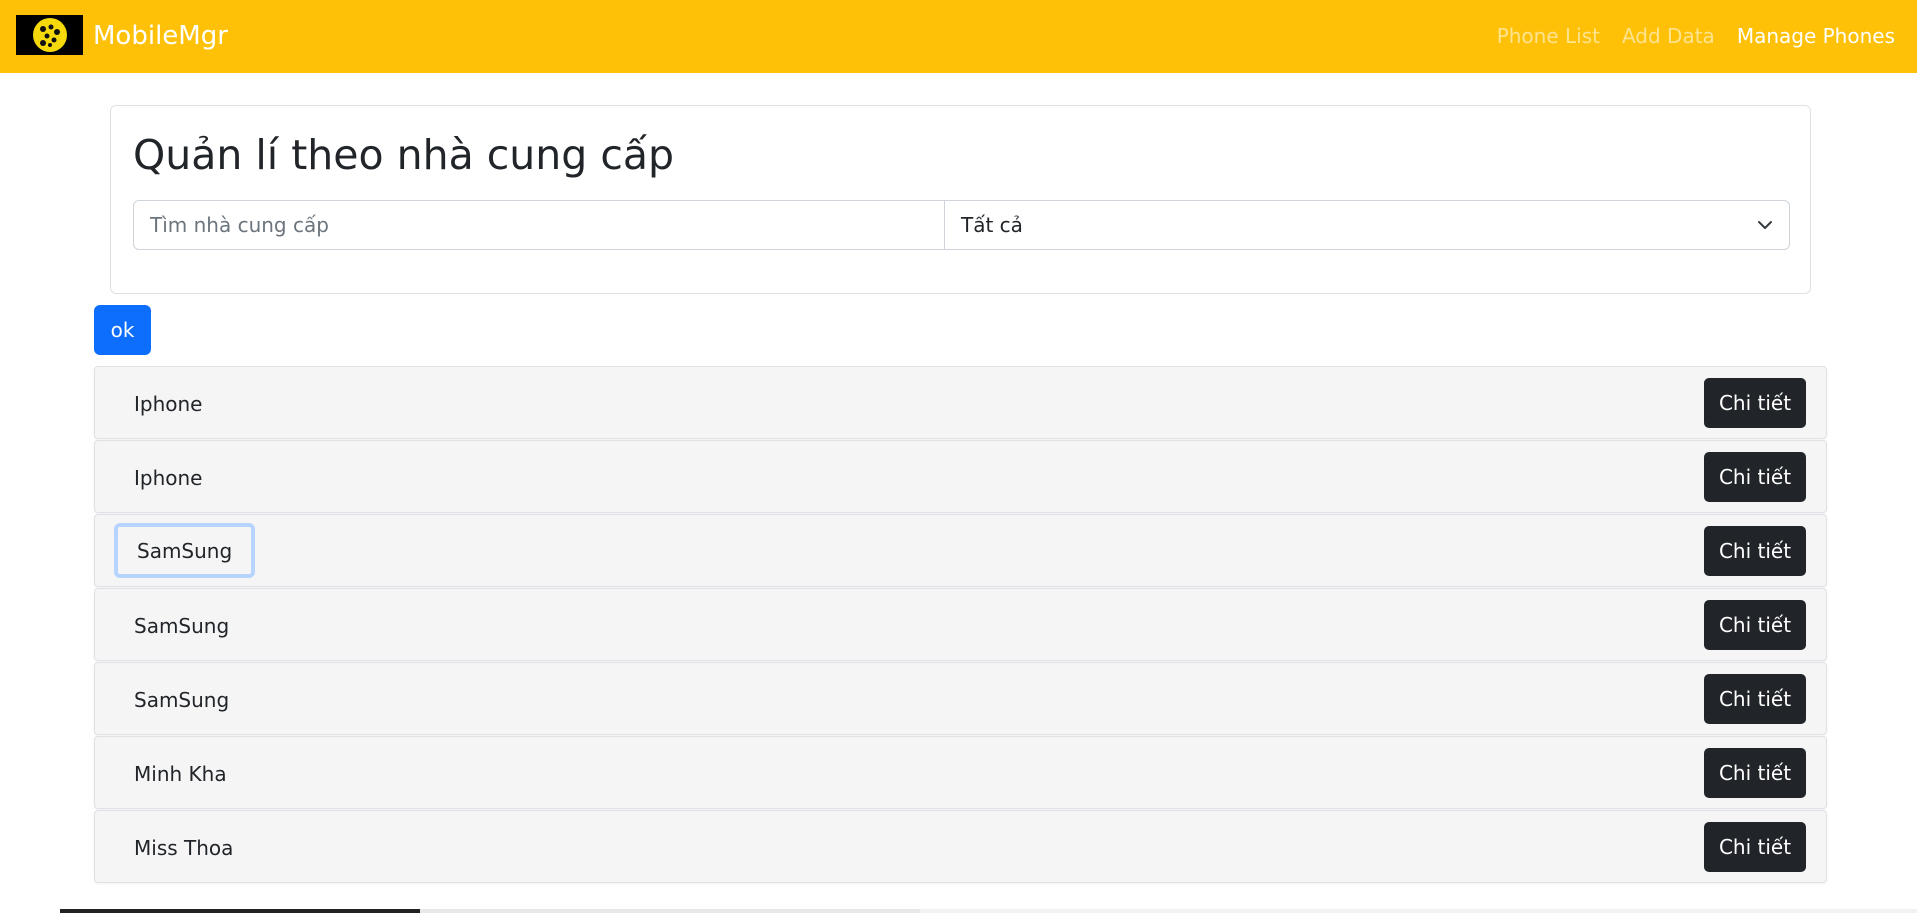 The width and height of the screenshot is (1917, 913). Describe the element at coordinates (958, 911) in the screenshot. I see `bottom-edge-strip` at that location.